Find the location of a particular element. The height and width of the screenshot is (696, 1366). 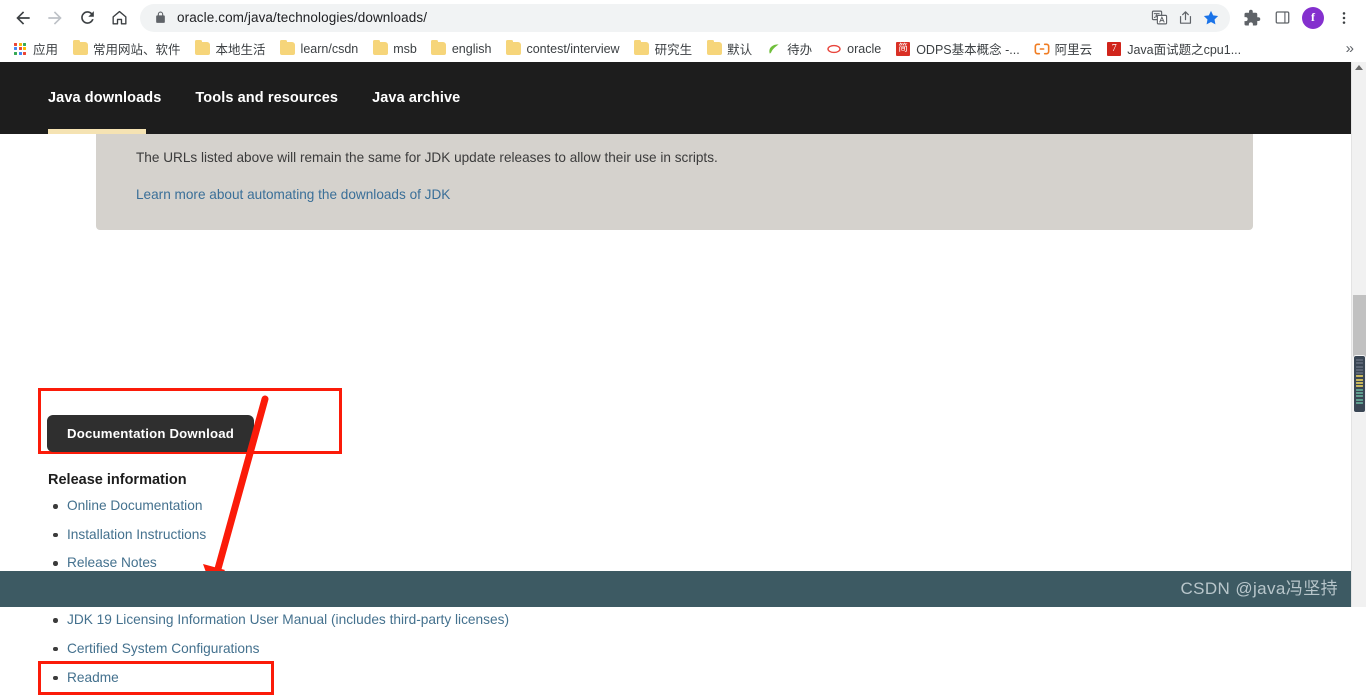

extensions-puzzle-icon is located at coordinates (1252, 18).